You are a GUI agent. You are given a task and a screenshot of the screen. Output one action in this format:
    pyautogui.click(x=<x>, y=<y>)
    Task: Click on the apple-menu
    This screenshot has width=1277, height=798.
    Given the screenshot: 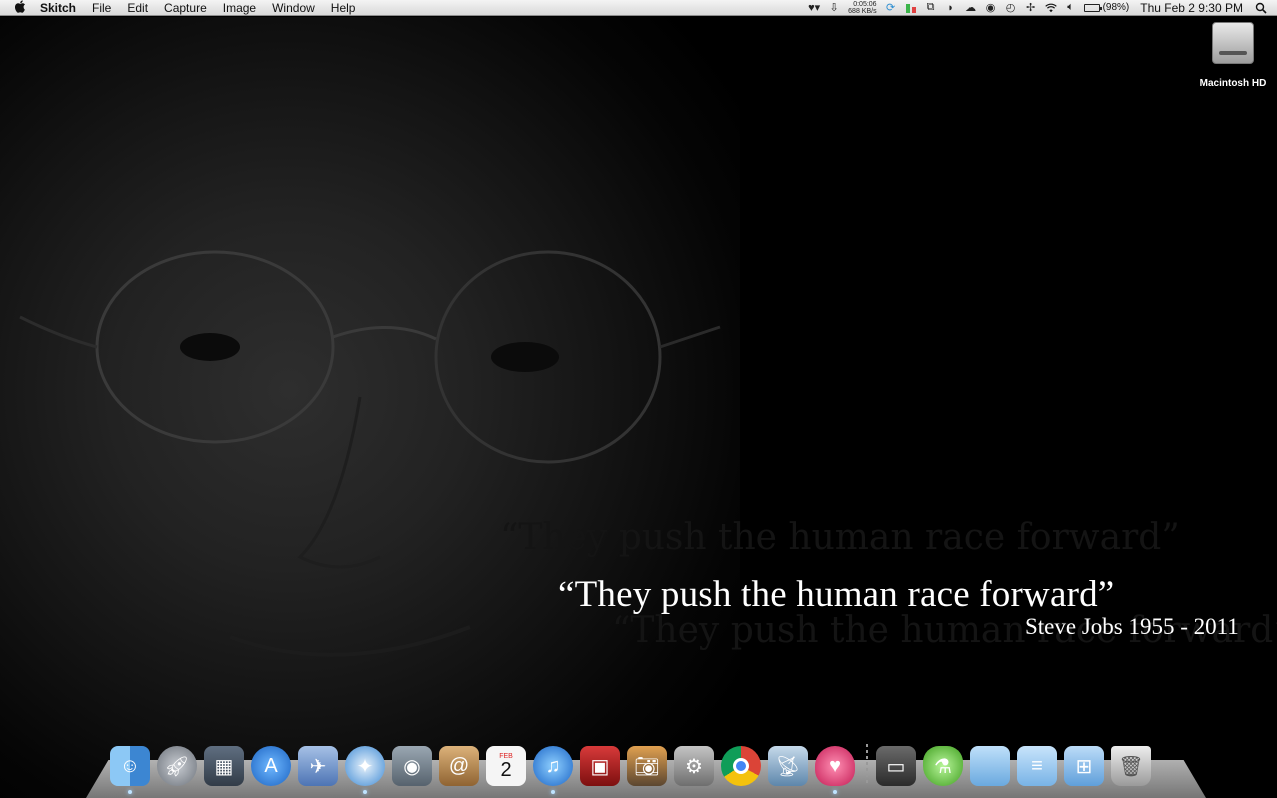 What is the action you would take?
    pyautogui.click(x=20, y=8)
    